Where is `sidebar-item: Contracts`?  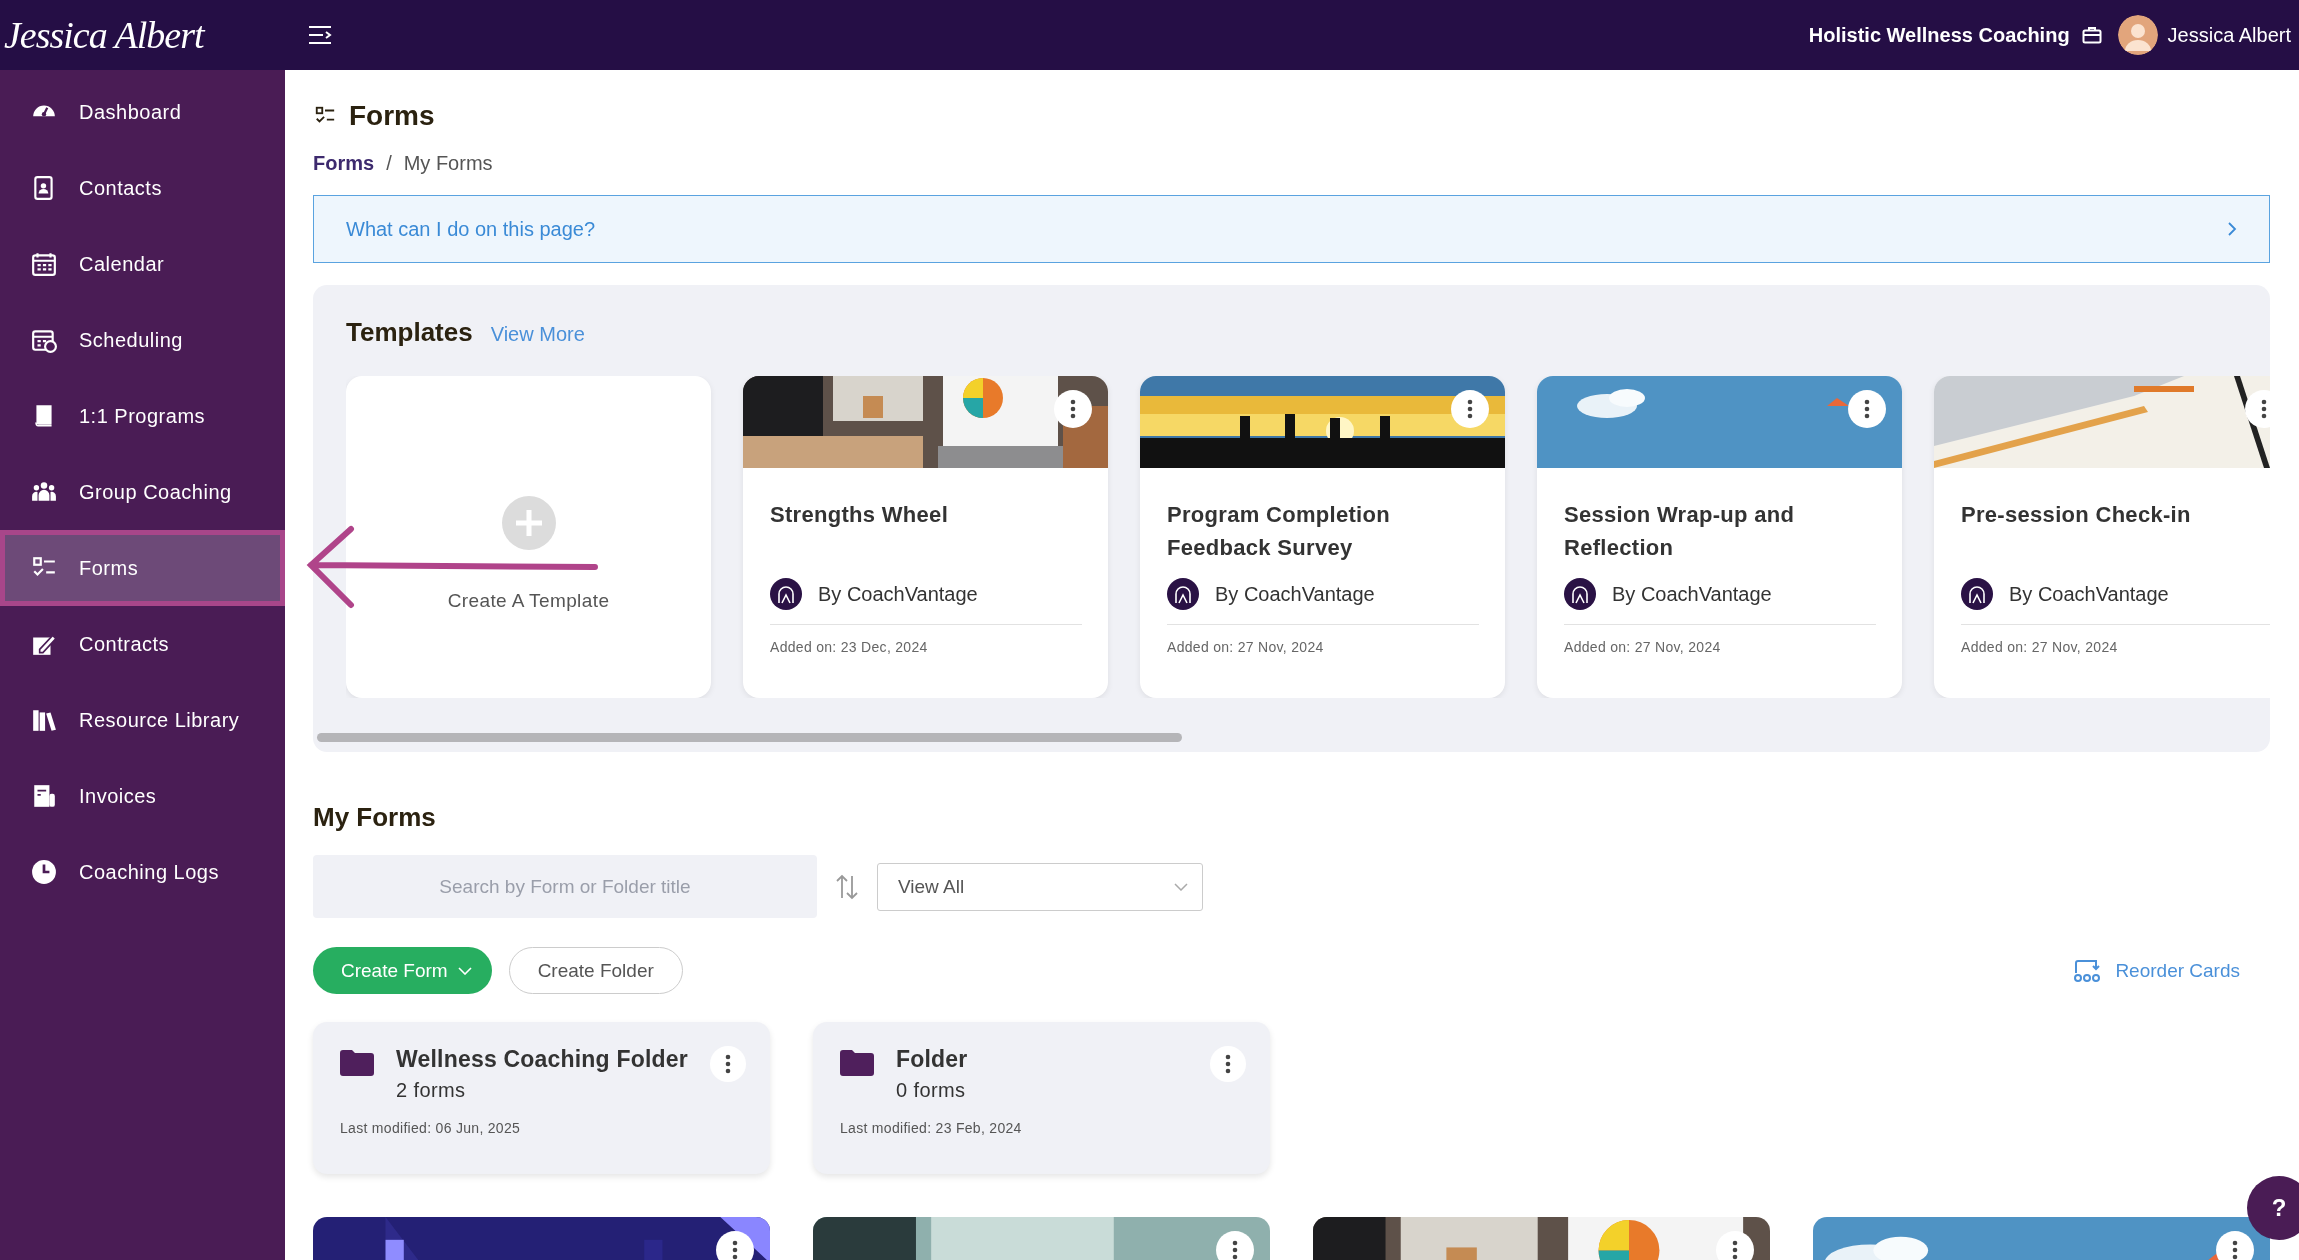
sidebar-item: Contracts is located at coordinates (142, 644).